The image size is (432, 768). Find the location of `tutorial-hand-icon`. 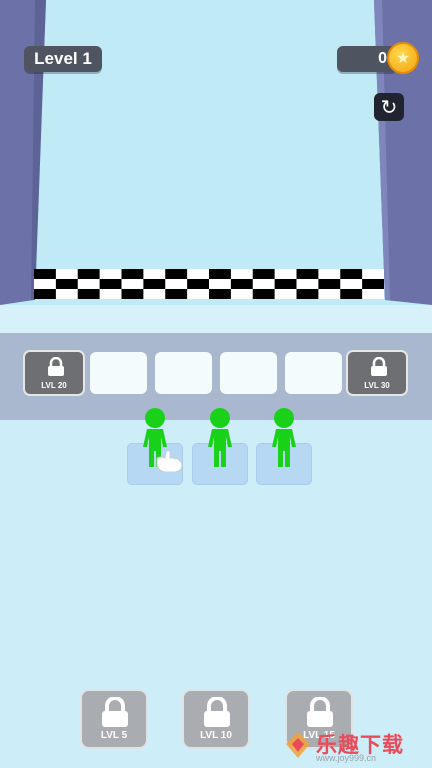

tutorial-hand-icon is located at coordinates (169, 461).